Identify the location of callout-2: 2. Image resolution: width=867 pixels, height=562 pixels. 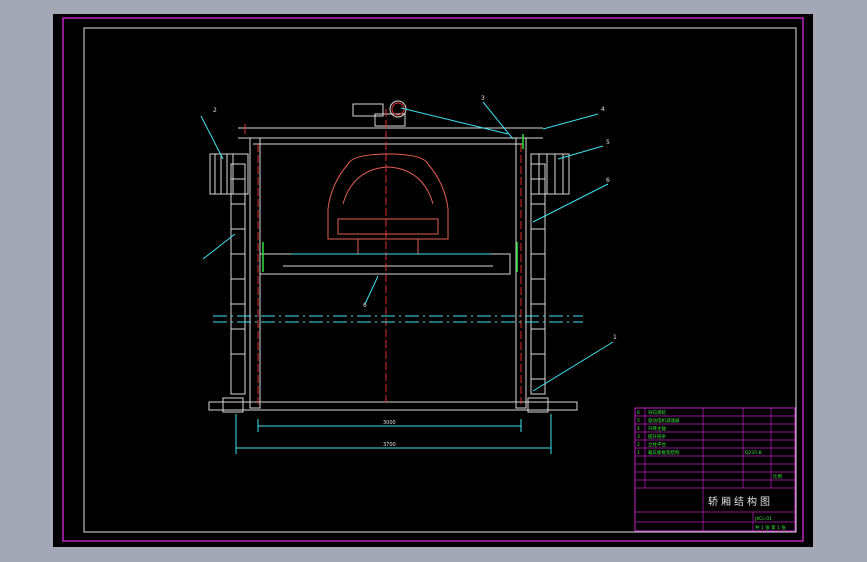
(215, 110).